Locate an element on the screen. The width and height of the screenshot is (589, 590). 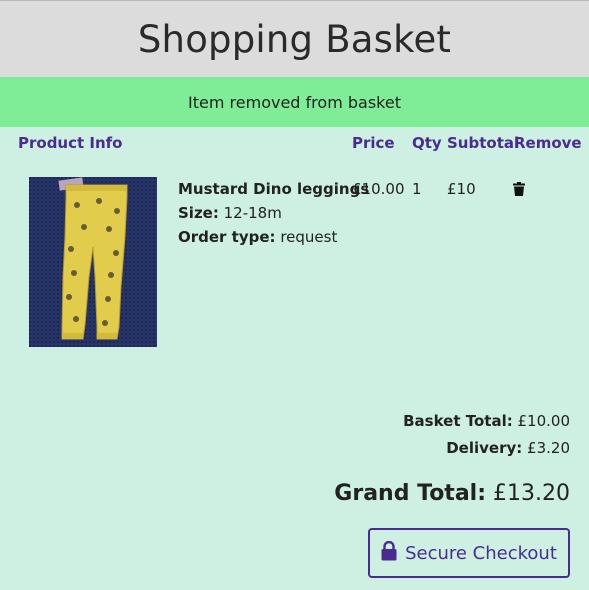
alert-banner: Item removed from basket is located at coordinates (294, 102).